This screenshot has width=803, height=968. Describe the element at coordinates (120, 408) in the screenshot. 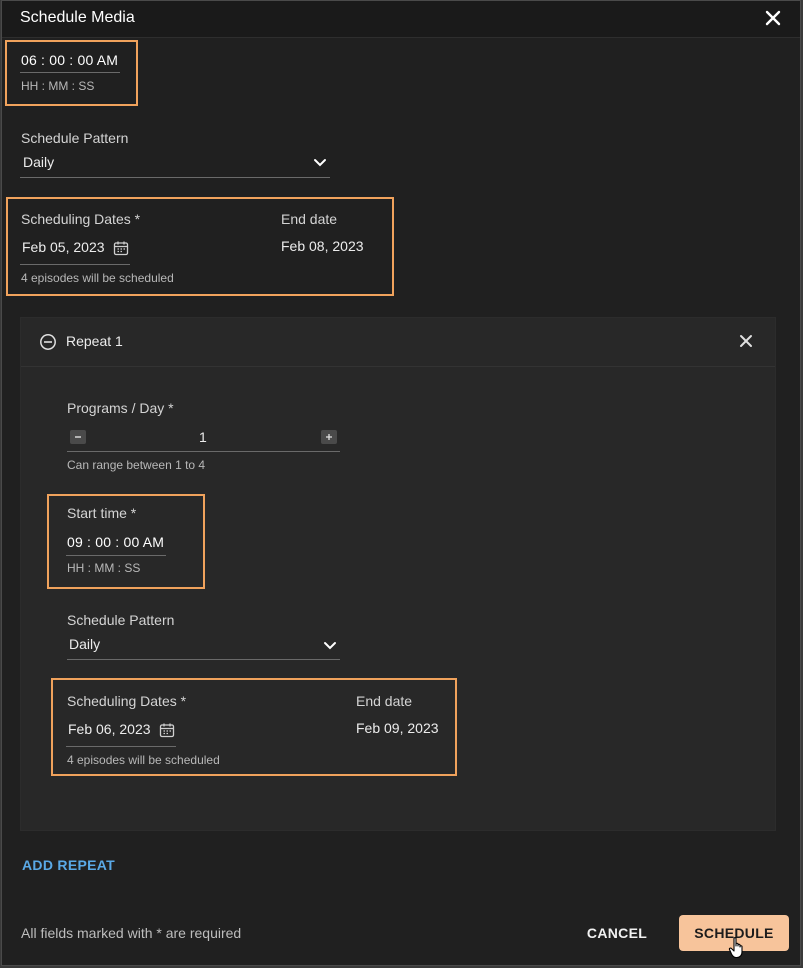

I see `programs-per-day-label: Programs / Day *` at that location.